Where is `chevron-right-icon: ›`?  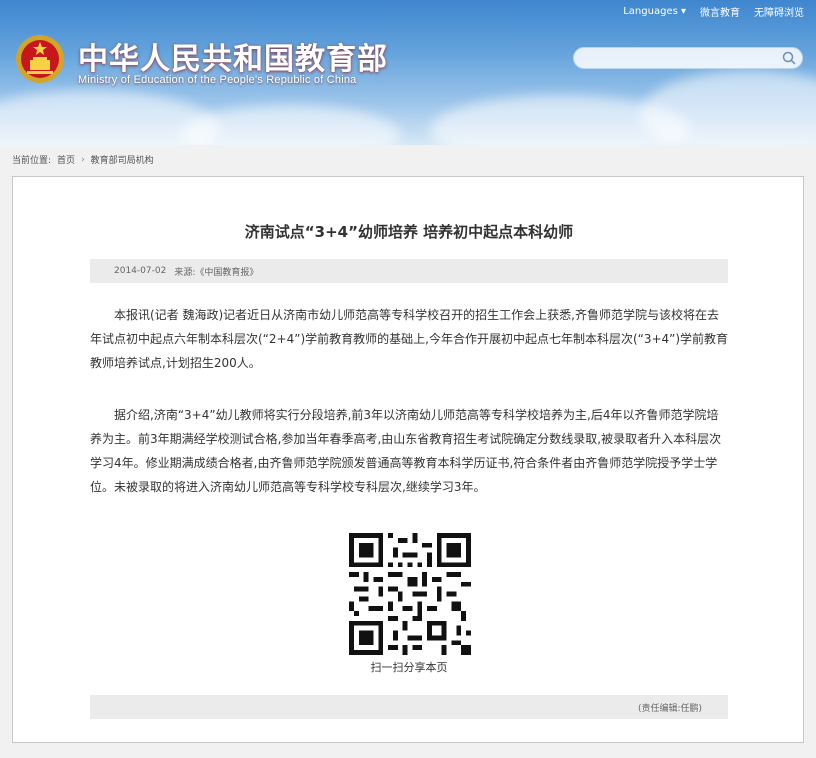 chevron-right-icon: › is located at coordinates (83, 159).